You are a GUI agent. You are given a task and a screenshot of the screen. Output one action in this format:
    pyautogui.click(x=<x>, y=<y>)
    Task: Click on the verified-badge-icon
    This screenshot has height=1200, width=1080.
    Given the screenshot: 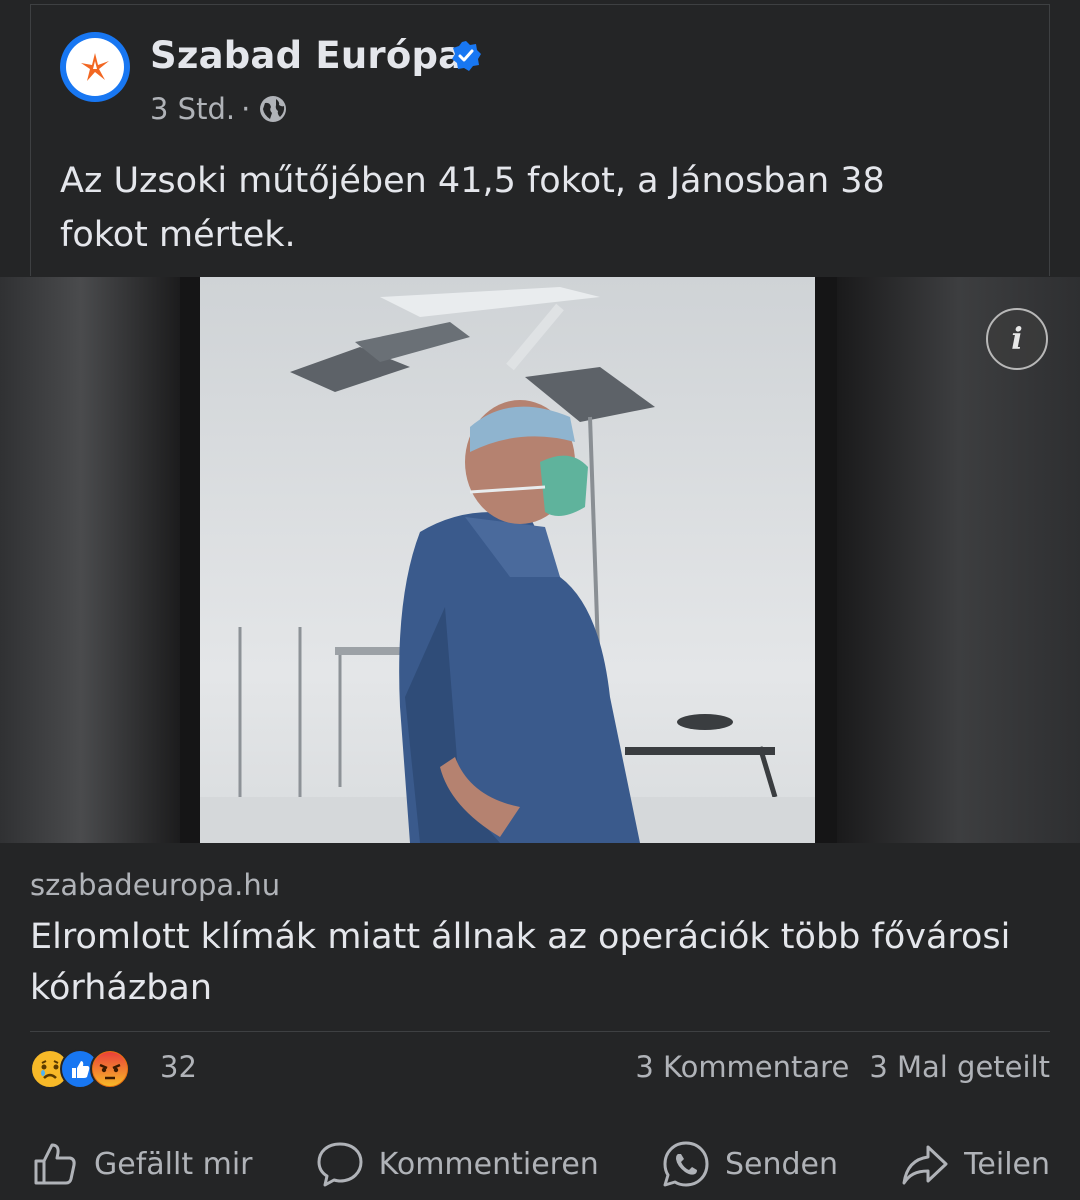 What is the action you would take?
    pyautogui.click(x=466, y=56)
    